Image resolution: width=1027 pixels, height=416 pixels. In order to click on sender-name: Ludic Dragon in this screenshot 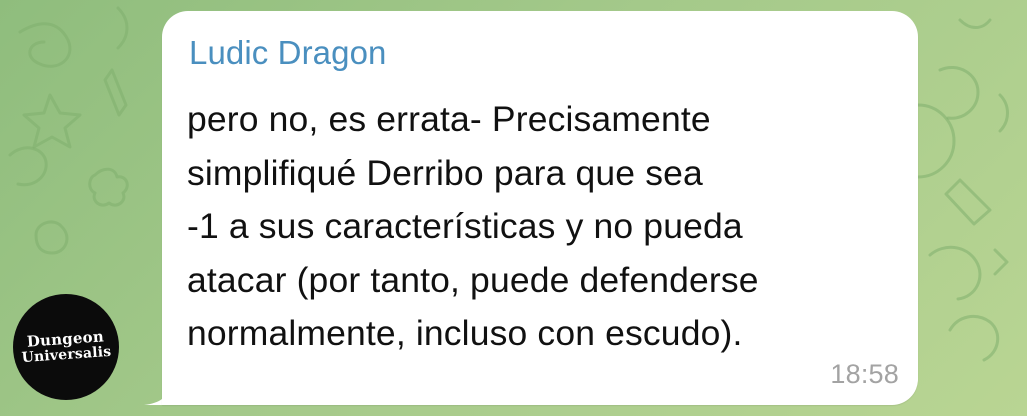, I will do `click(288, 53)`.